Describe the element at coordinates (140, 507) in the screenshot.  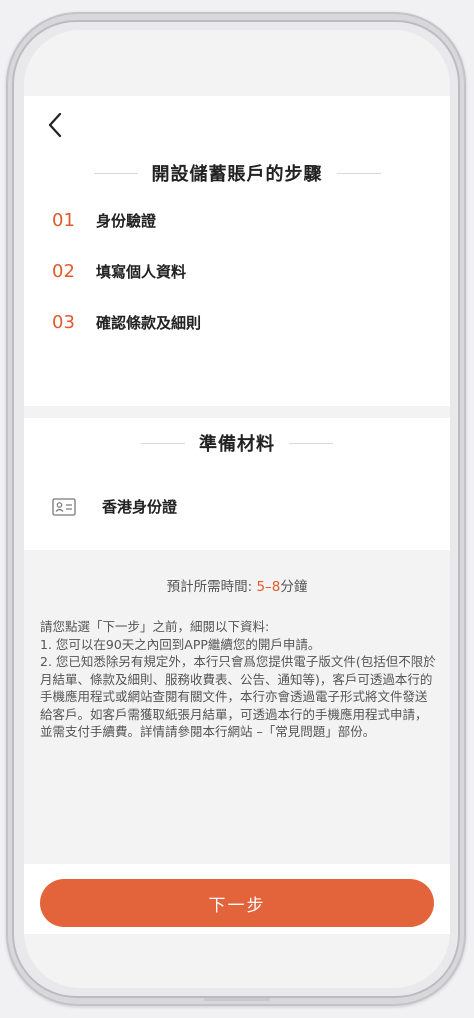
I see `material-label: 香港身份證` at that location.